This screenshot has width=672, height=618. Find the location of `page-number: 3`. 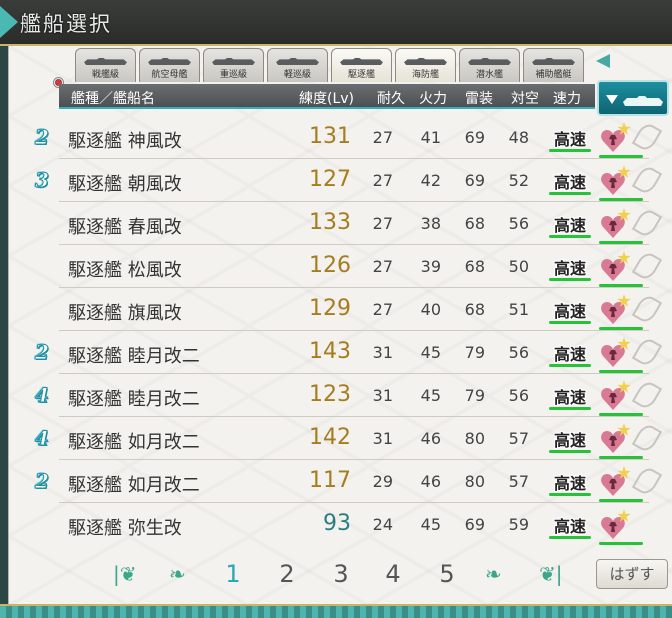

page-number: 3 is located at coordinates (341, 574).